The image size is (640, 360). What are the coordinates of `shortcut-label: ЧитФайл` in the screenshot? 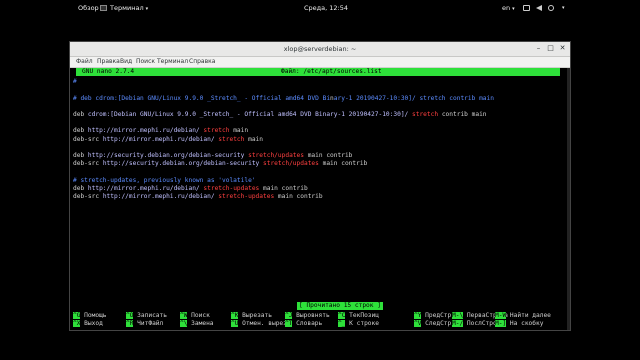 It's located at (148, 323).